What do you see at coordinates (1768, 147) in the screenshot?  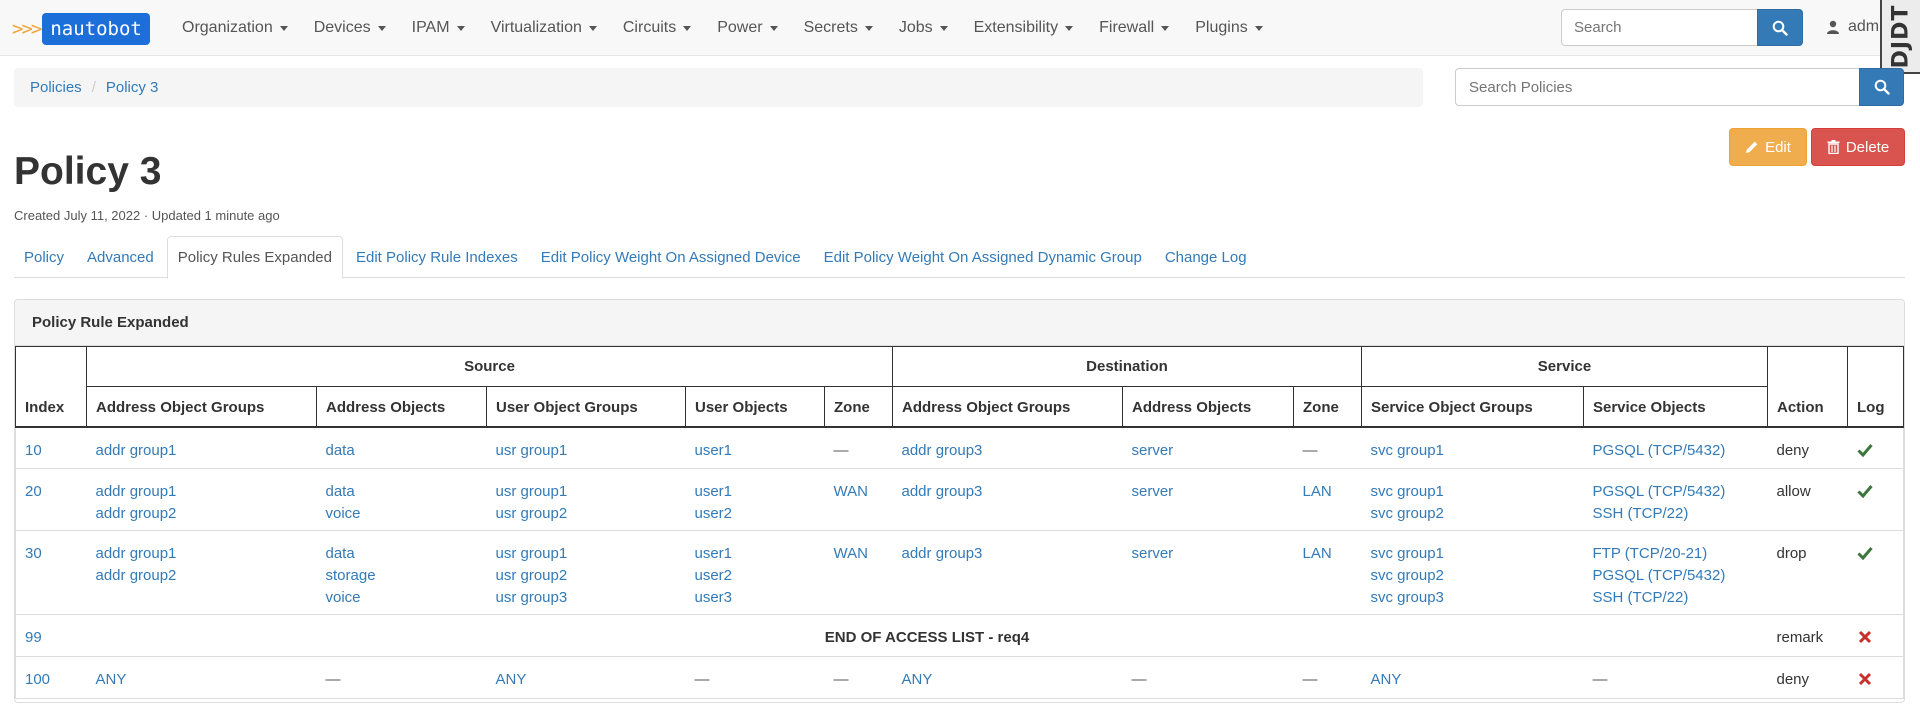 I see `edit-button: Edit` at bounding box center [1768, 147].